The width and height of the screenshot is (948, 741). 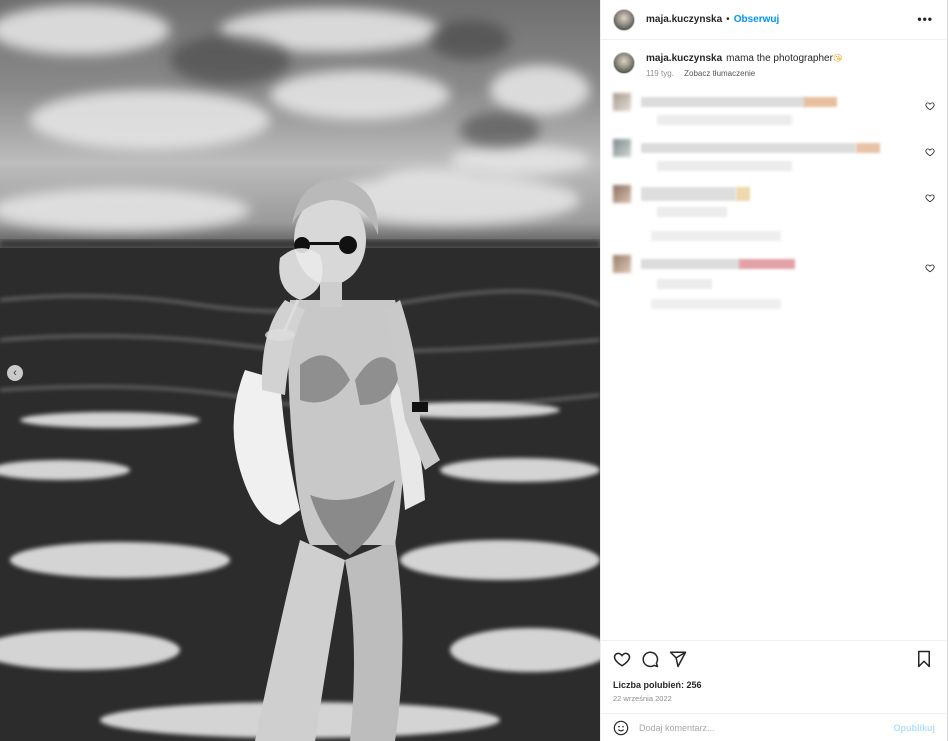 What do you see at coordinates (773, 660) in the screenshot?
I see `action-bar` at bounding box center [773, 660].